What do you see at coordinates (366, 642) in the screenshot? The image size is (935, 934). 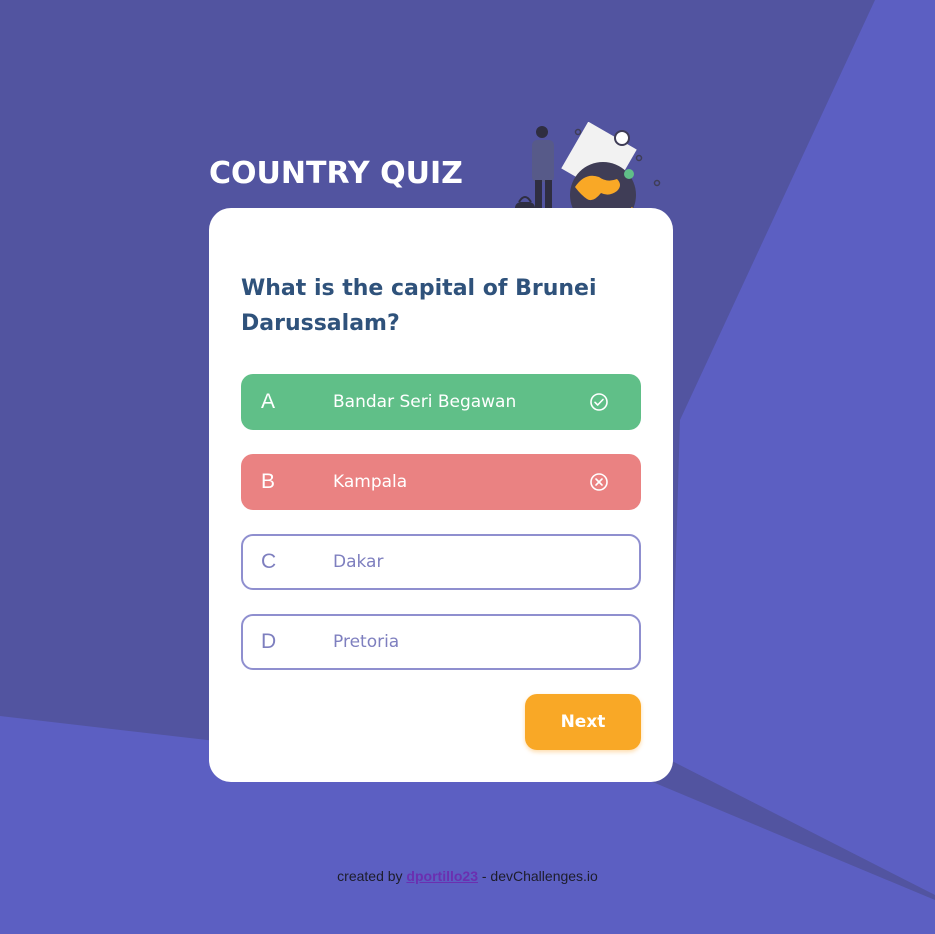 I see `option-text: Pretoria` at bounding box center [366, 642].